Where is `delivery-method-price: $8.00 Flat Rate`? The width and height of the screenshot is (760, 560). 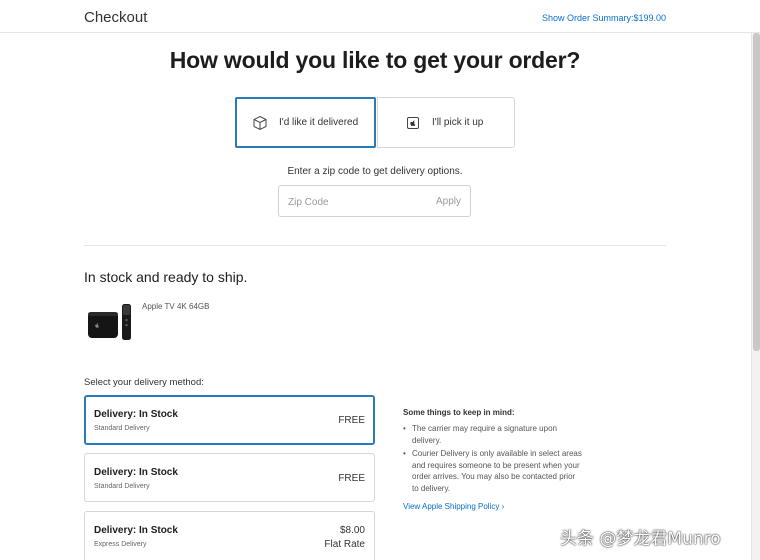 delivery-method-price: $8.00 Flat Rate is located at coordinates (344, 538).